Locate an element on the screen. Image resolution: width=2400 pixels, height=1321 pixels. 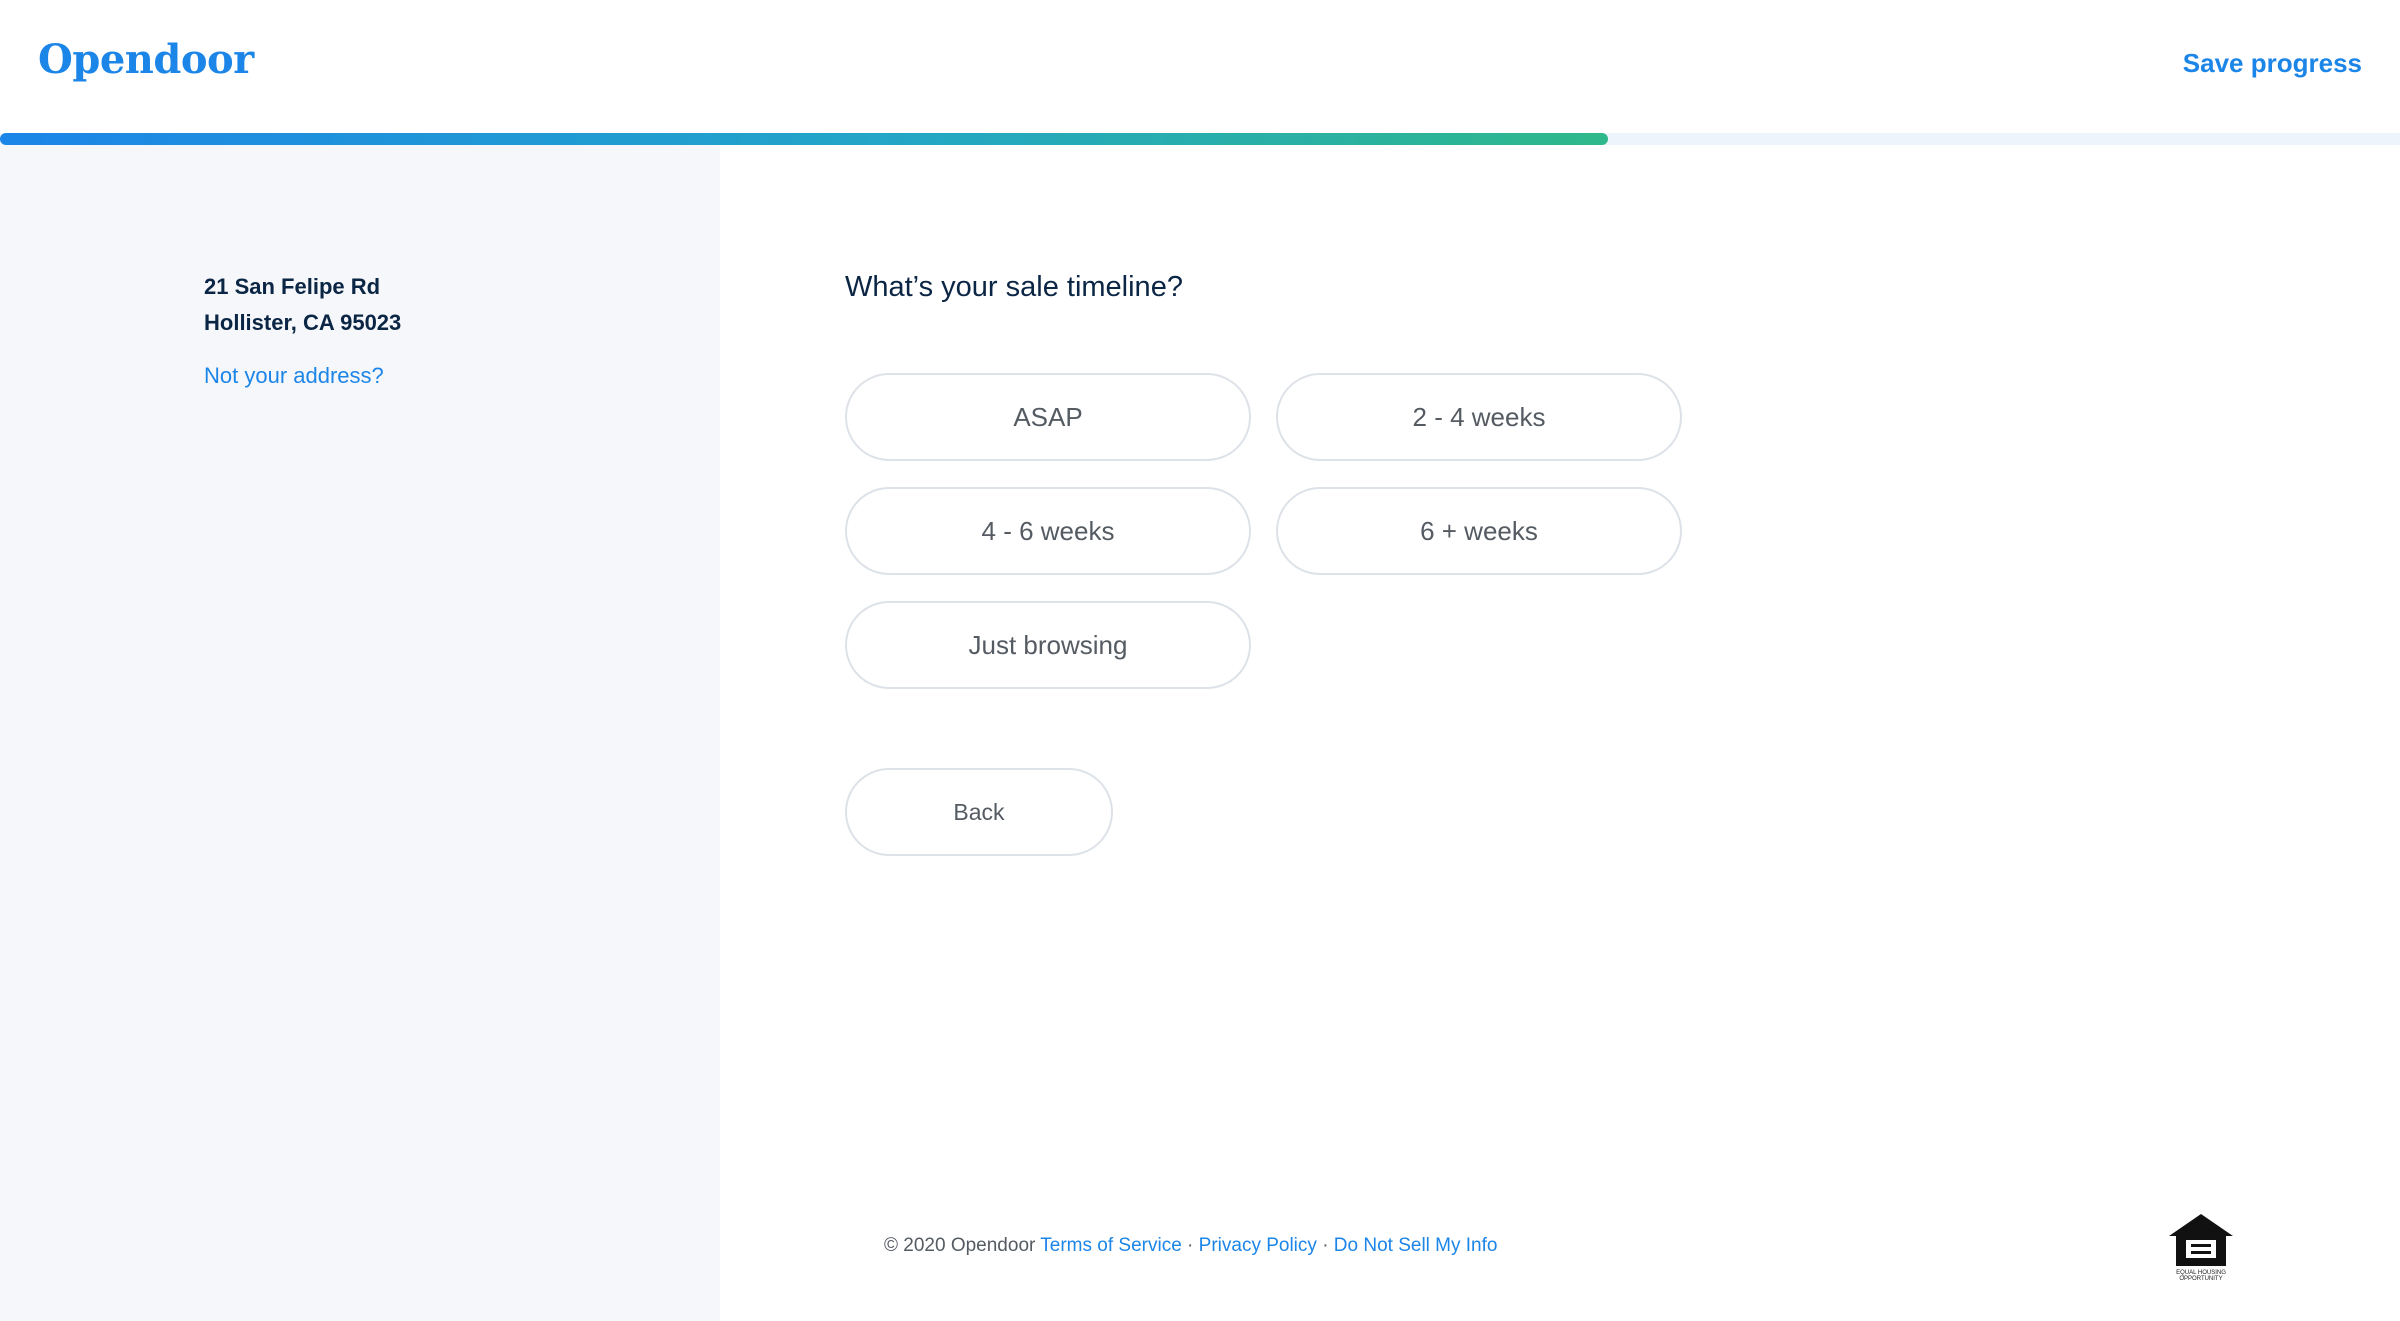
address-line-1: 21 San Felipe Rd is located at coordinates (292, 286).